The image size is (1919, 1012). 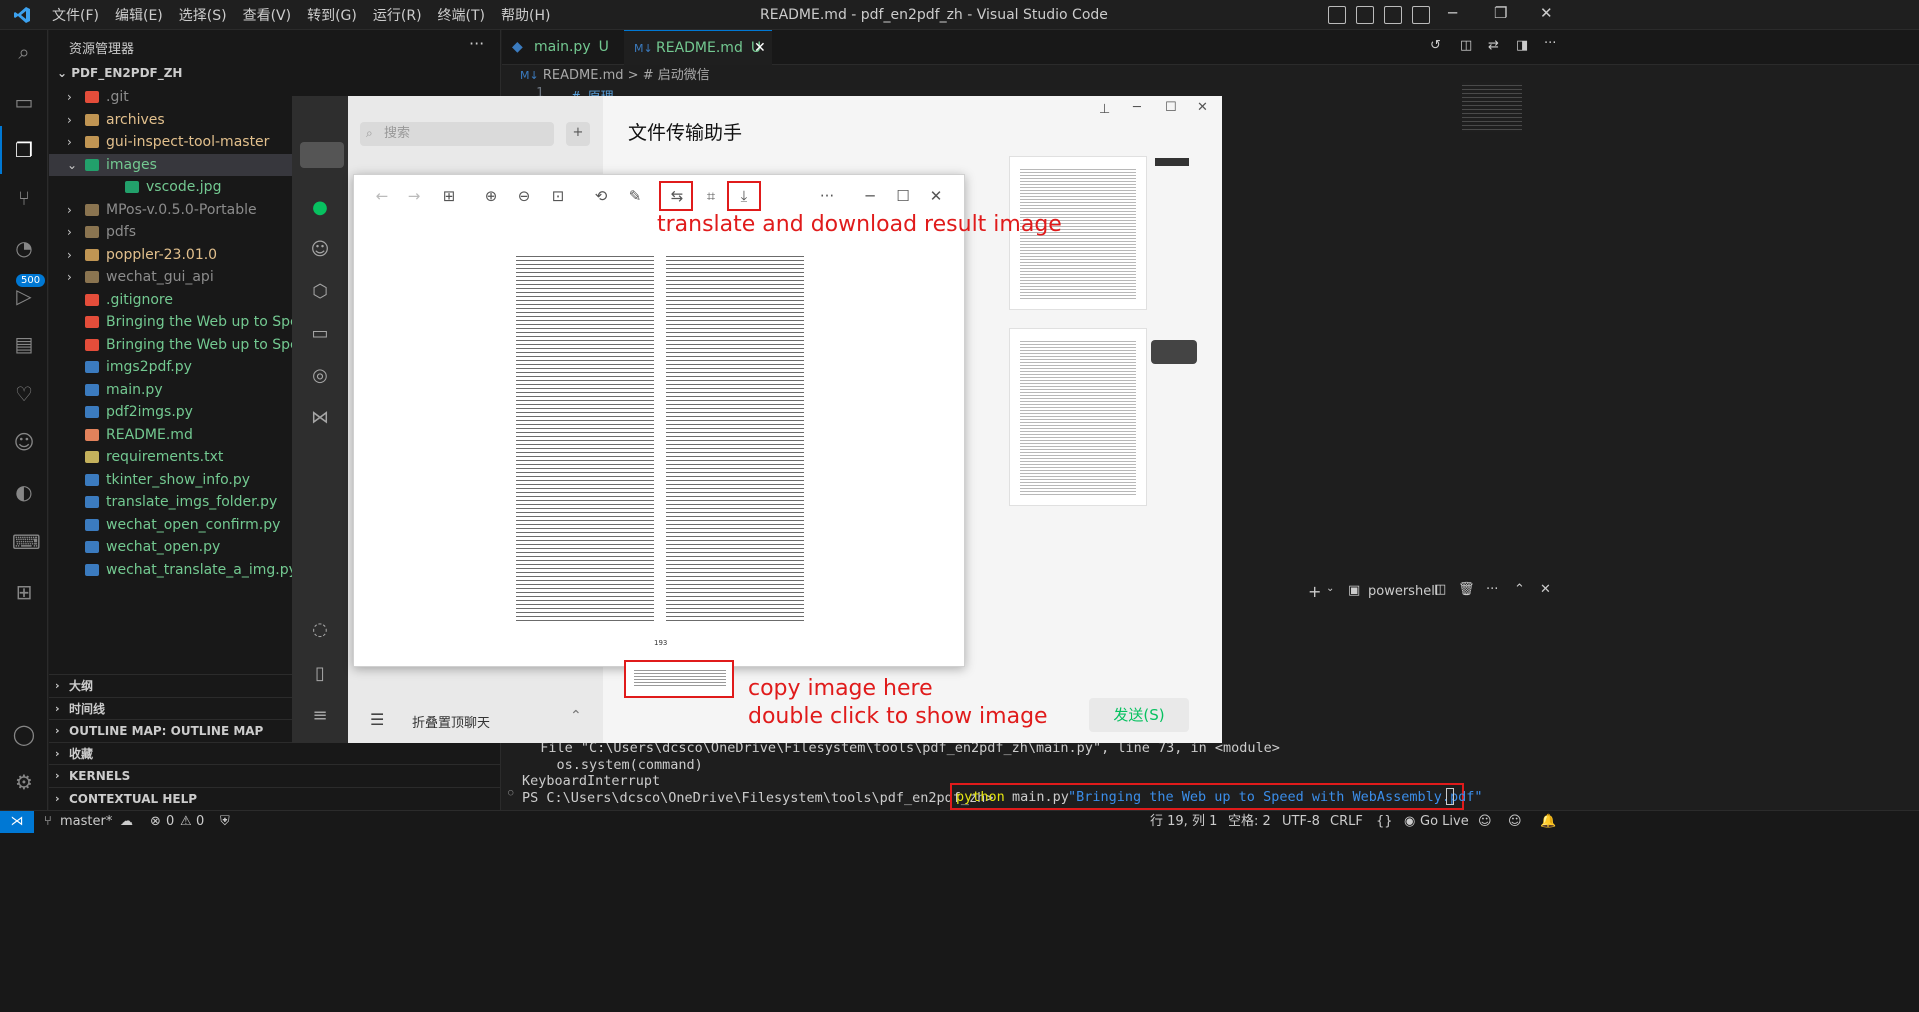 What do you see at coordinates (274, 752) in the screenshot?
I see `sidebar-section: › 收藏` at bounding box center [274, 752].